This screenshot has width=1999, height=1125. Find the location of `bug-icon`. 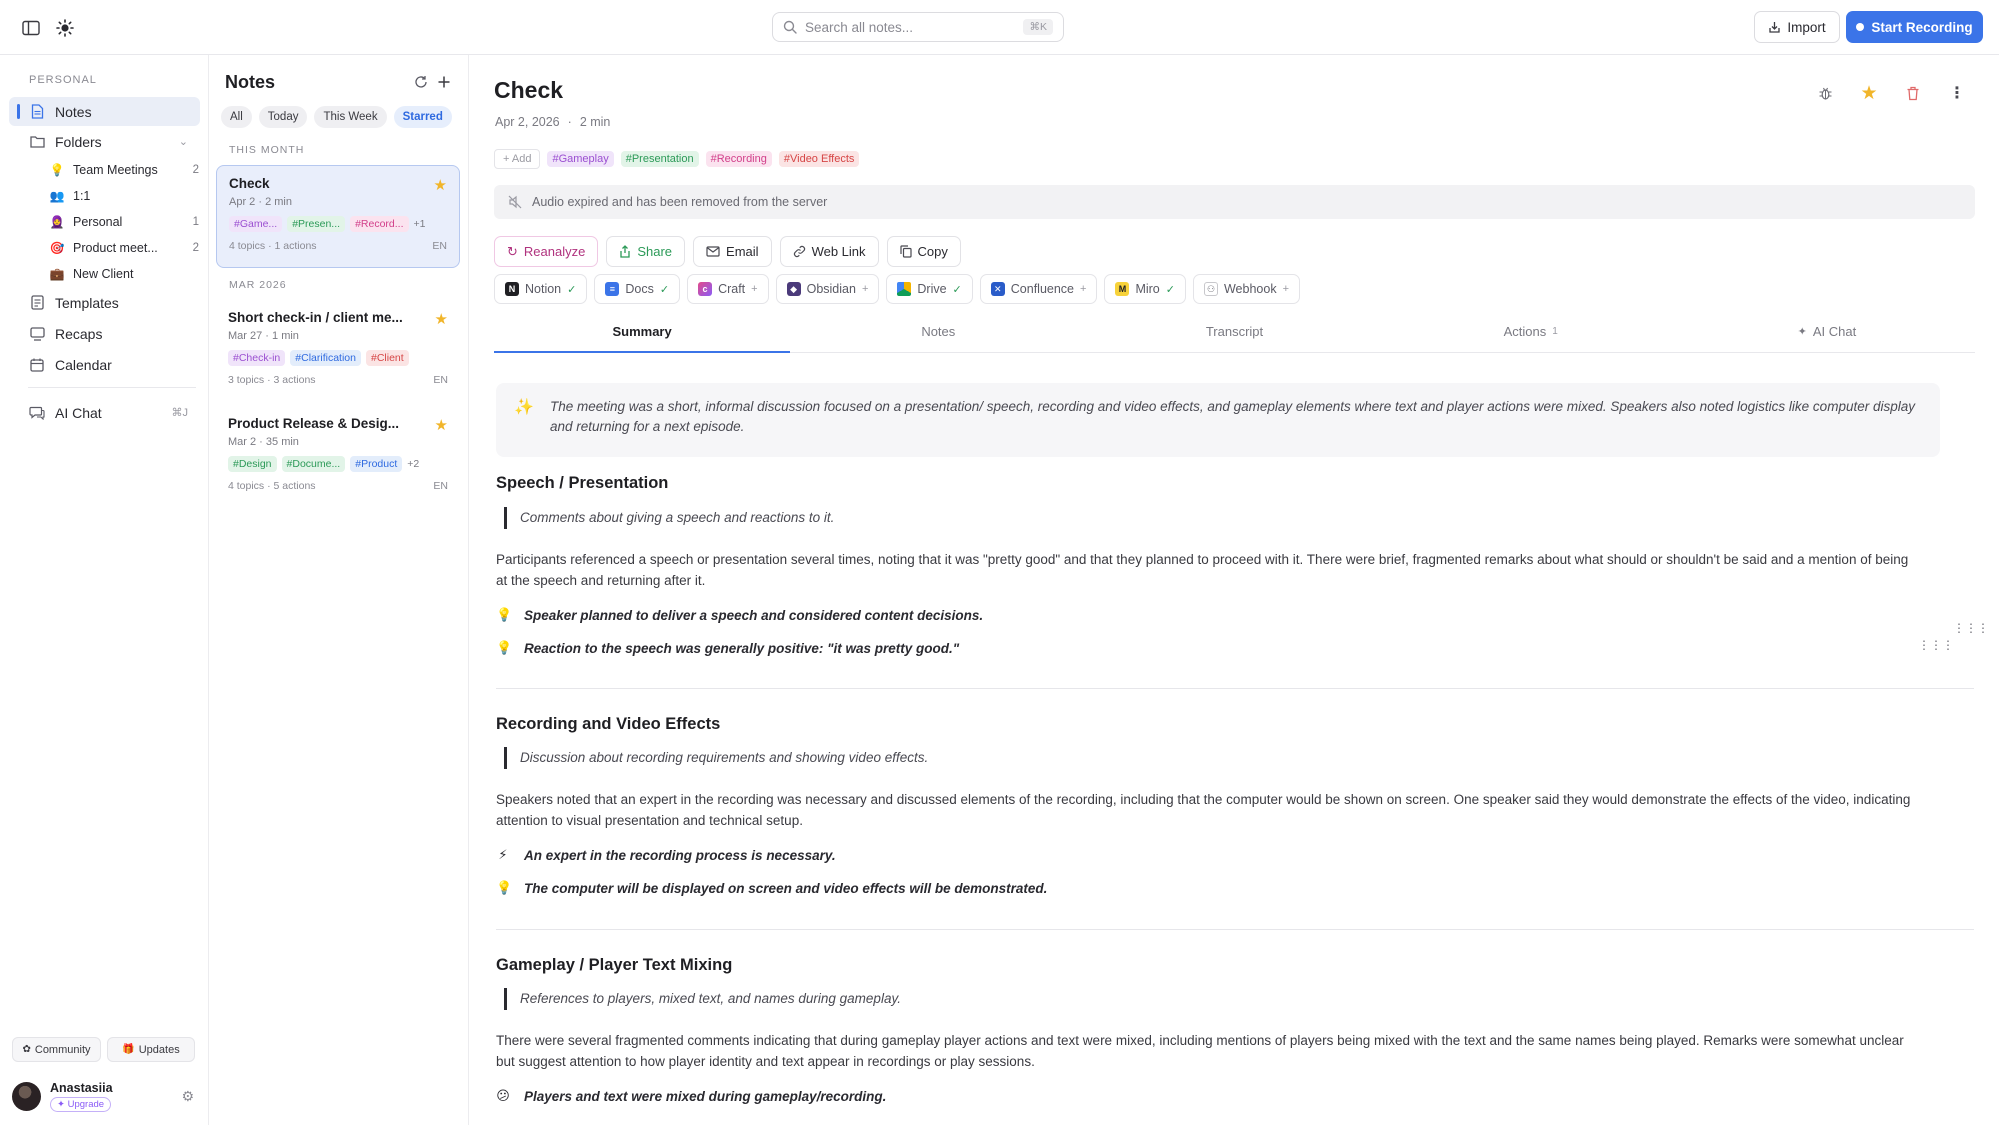

bug-icon is located at coordinates (1825, 93).